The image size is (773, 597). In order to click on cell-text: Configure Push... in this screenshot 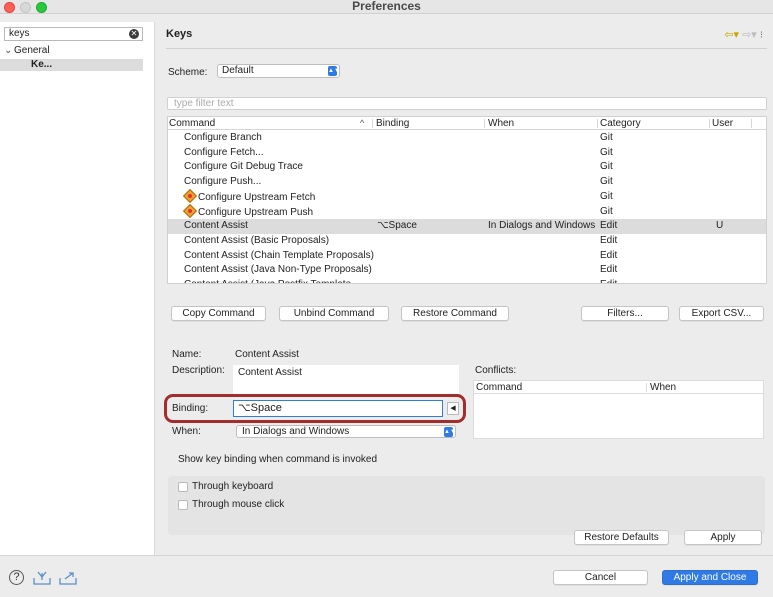, I will do `click(223, 182)`.